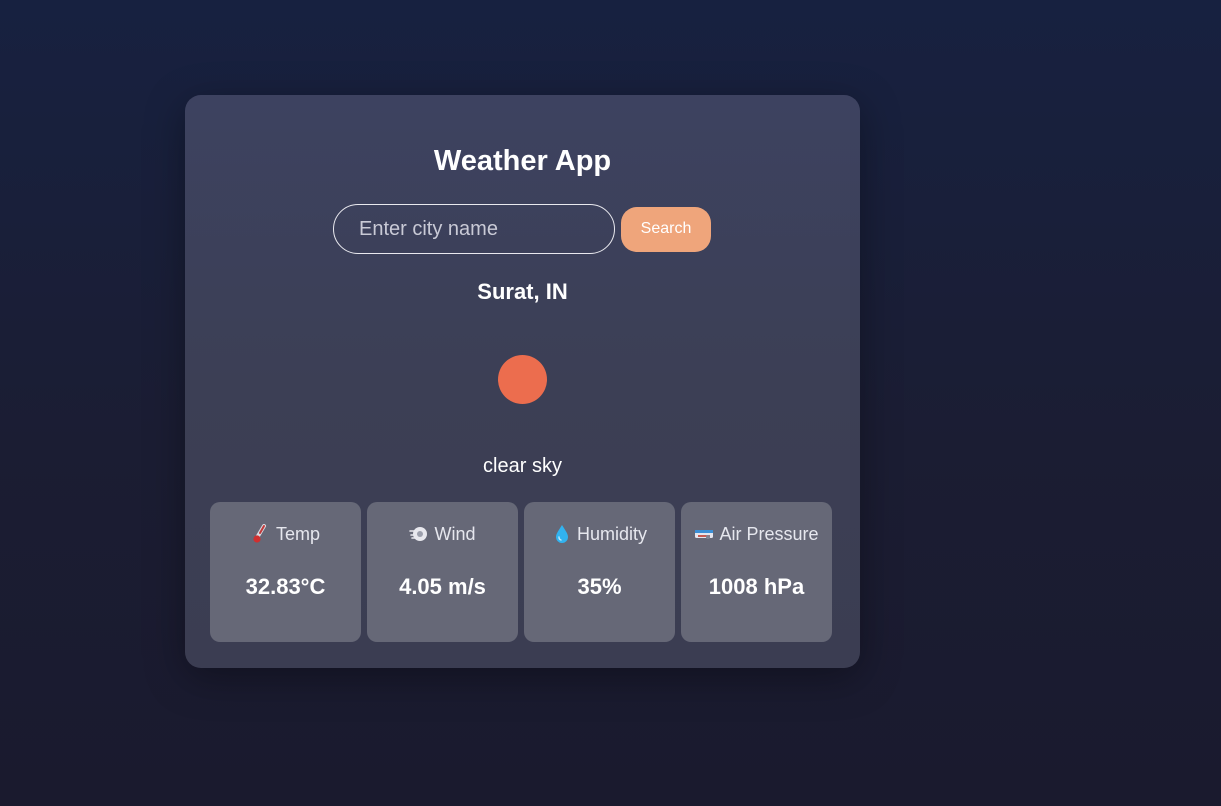 The height and width of the screenshot is (806, 1221). What do you see at coordinates (599, 572) in the screenshot?
I see `stat-card-humidity: Humidity 35%` at bounding box center [599, 572].